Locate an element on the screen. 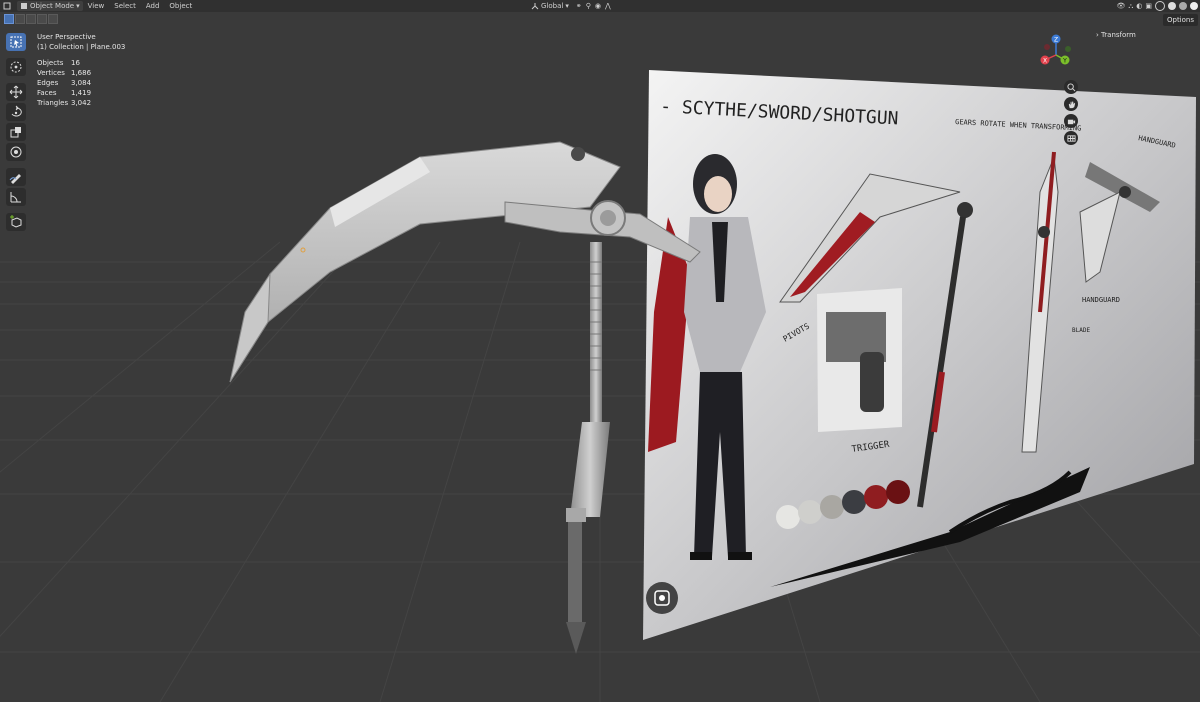  stat-row: Faces 1,419 is located at coordinates (81, 93).